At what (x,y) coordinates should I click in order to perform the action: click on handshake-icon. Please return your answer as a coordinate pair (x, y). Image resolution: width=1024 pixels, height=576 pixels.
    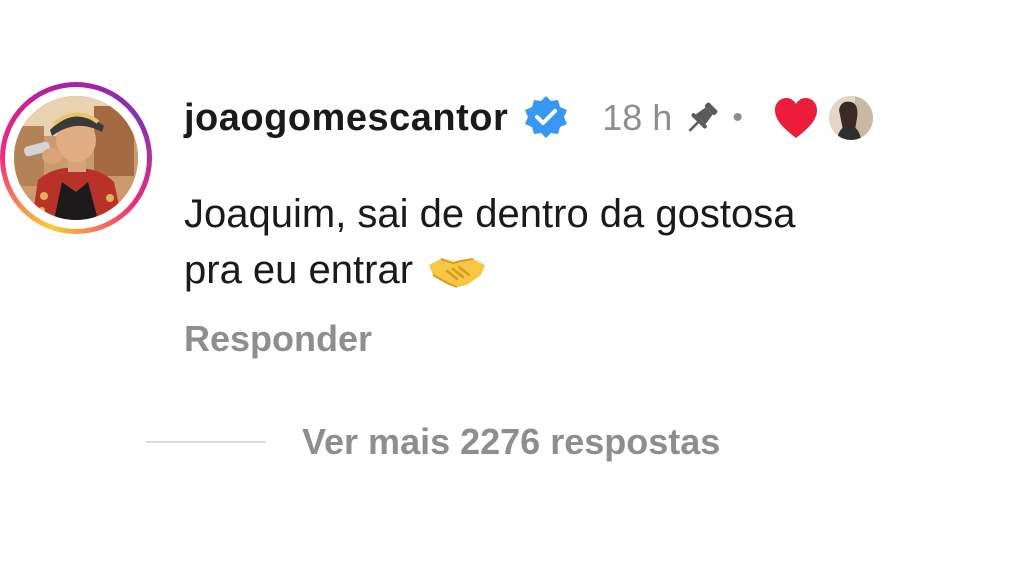
    Looking at the image, I should click on (457, 270).